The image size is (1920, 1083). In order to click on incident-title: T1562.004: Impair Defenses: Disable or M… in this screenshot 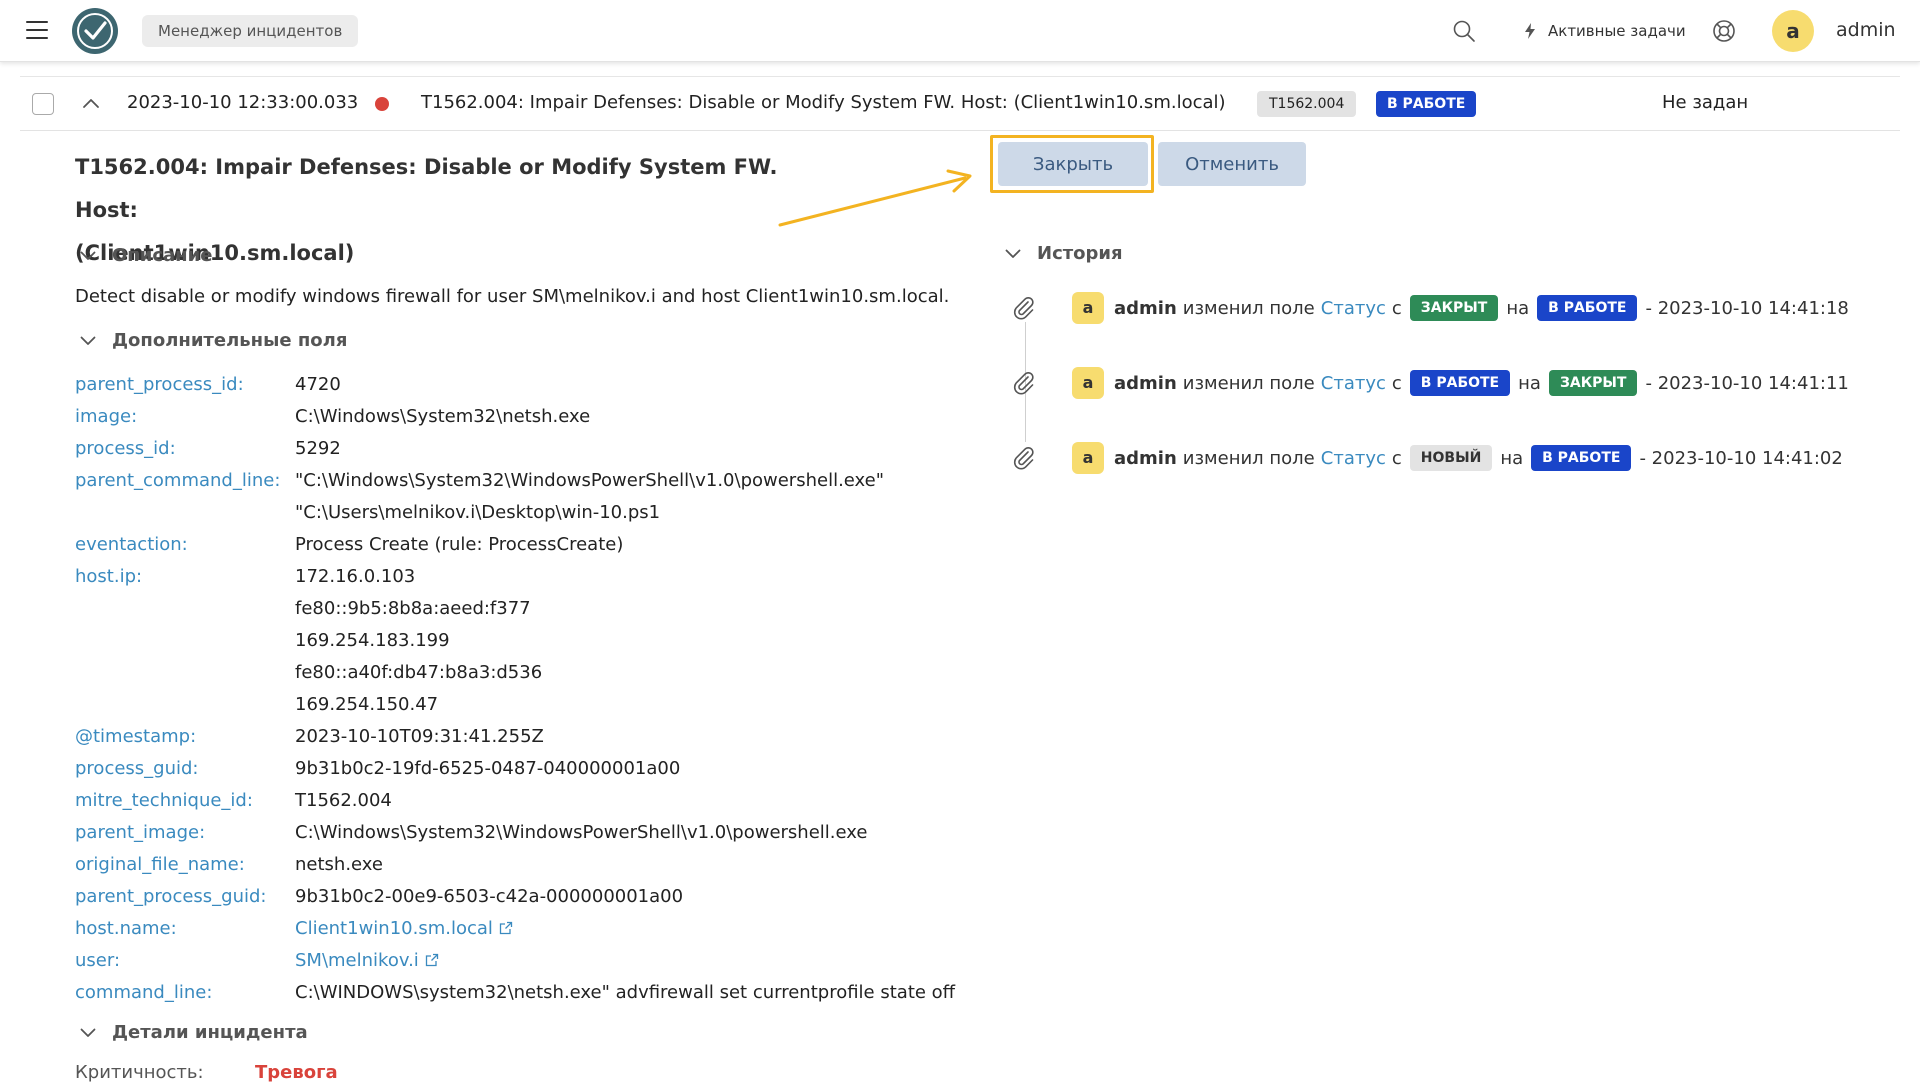, I will do `click(823, 102)`.